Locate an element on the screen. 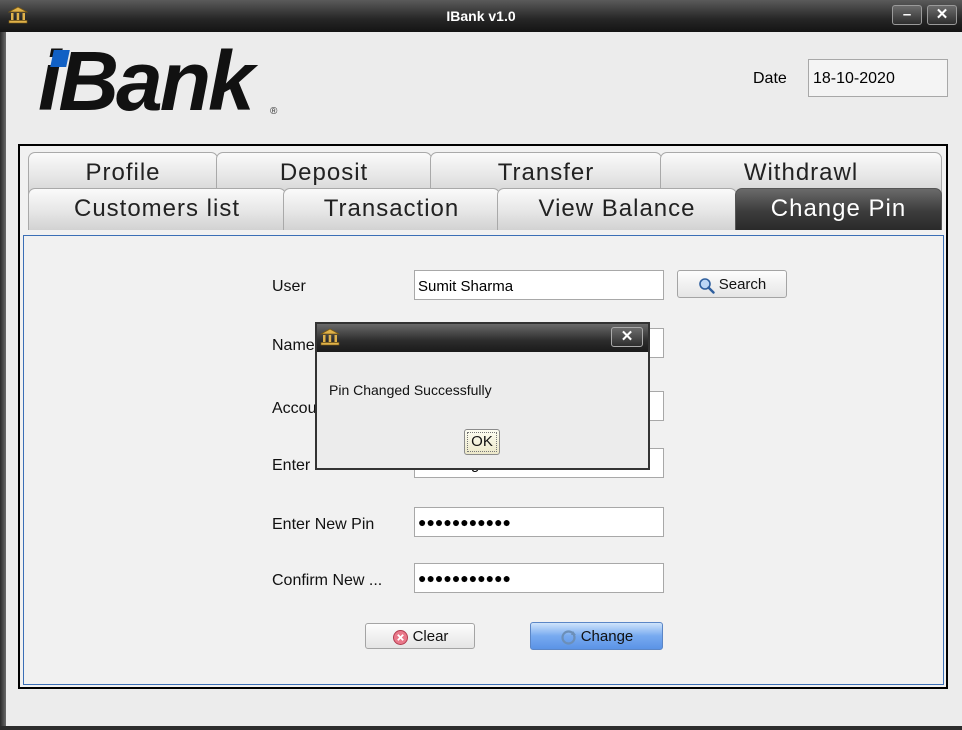 The height and width of the screenshot is (730, 962). dialog-close-button: ✕ is located at coordinates (627, 337).